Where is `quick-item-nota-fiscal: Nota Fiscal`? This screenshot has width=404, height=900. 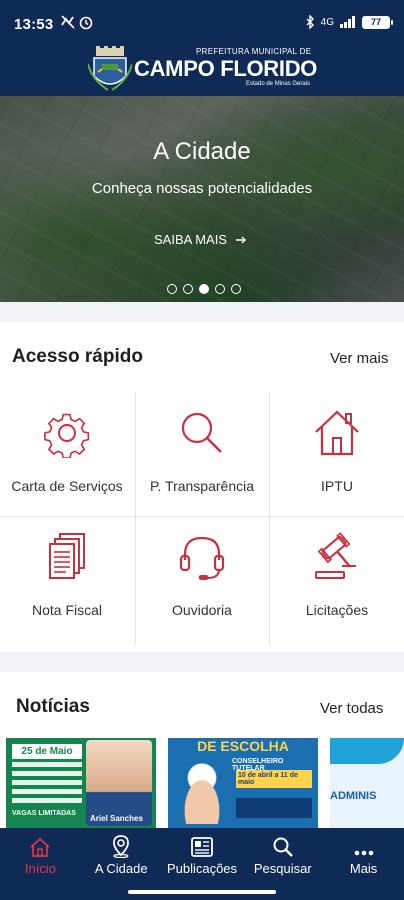
quick-item-nota-fiscal: Nota Fiscal is located at coordinates (67, 578).